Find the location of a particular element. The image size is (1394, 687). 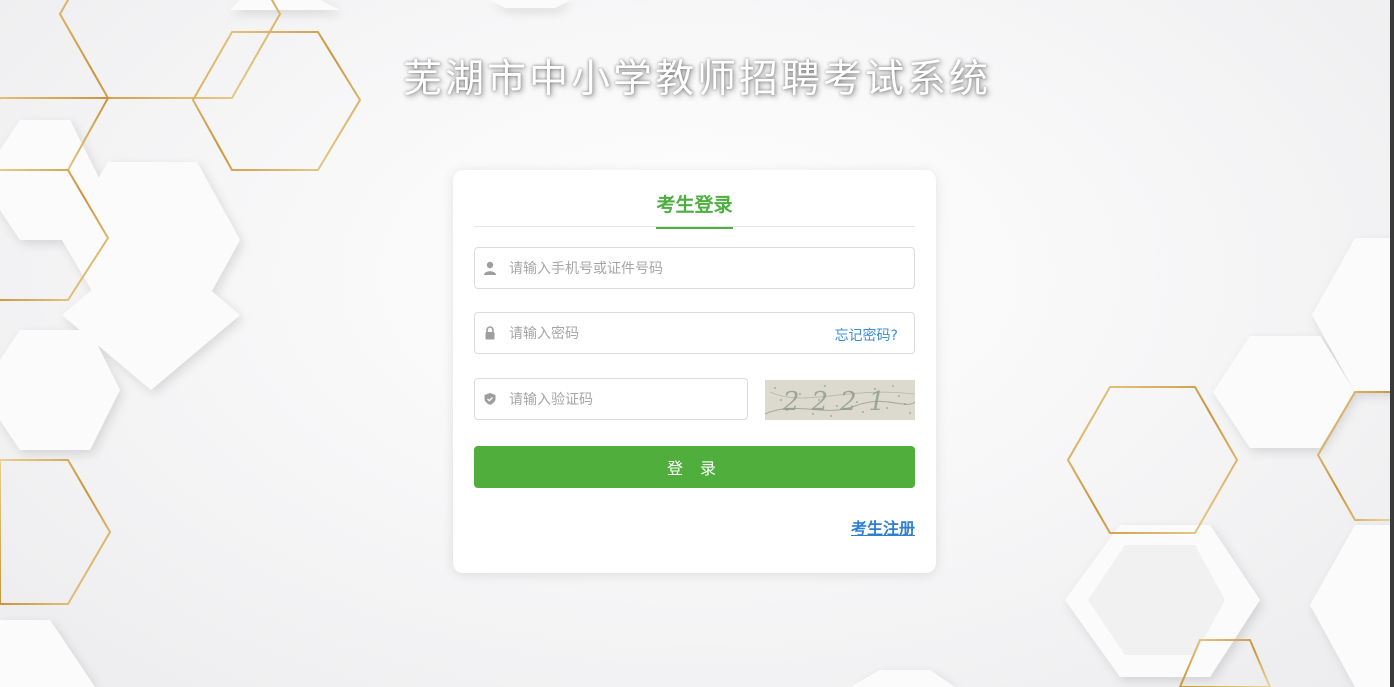

captcha-field is located at coordinates (611, 399).